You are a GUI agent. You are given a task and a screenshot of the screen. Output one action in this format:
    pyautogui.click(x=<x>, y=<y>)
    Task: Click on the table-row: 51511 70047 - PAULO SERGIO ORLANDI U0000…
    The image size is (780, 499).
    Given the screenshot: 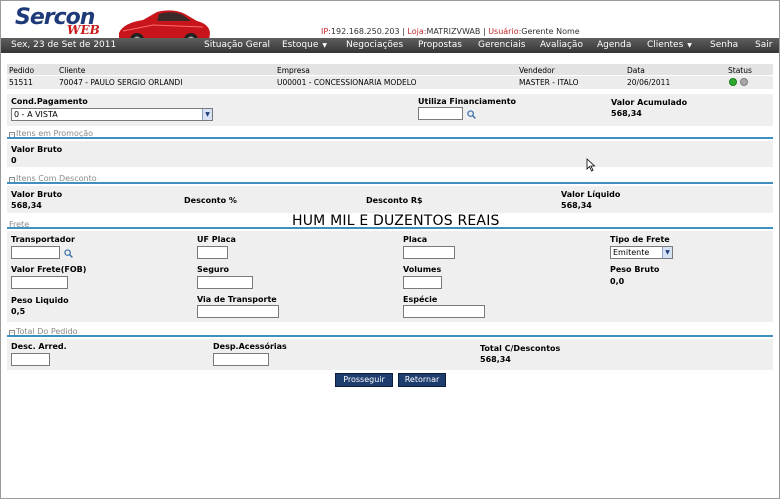 What is the action you would take?
    pyautogui.click(x=390, y=82)
    